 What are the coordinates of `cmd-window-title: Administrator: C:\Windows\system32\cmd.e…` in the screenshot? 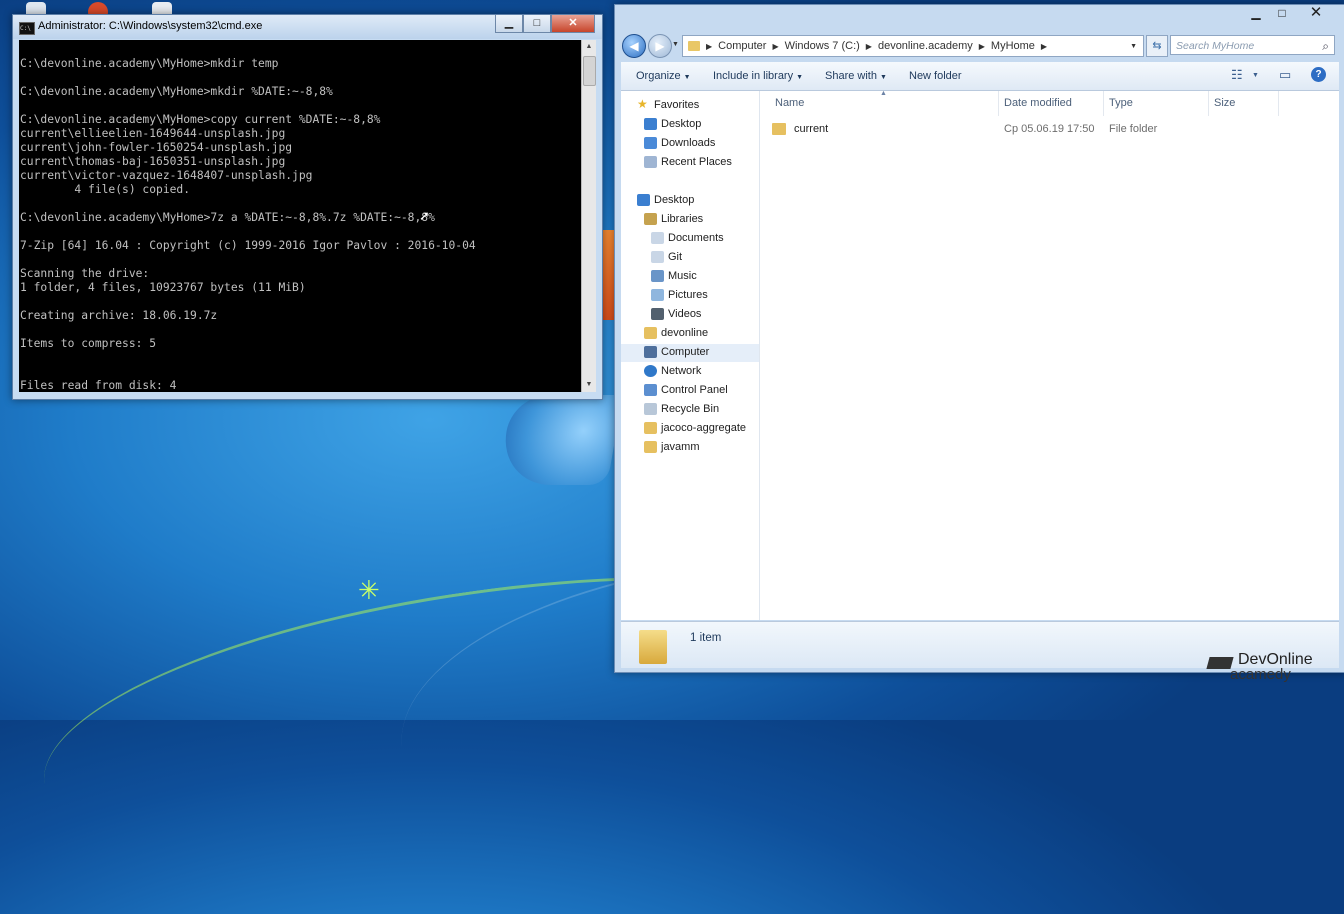 It's located at (150, 26).